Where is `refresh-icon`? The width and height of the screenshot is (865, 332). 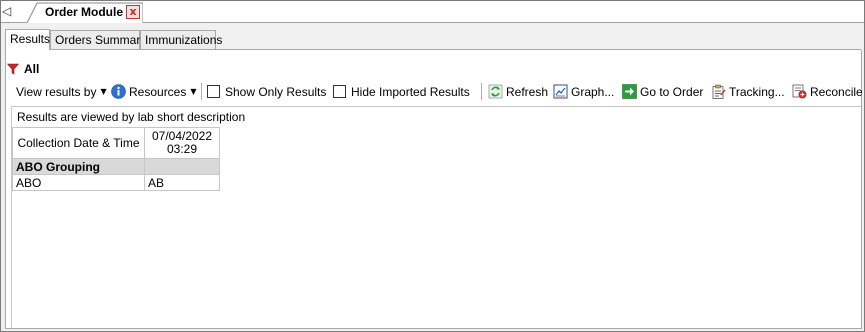 refresh-icon is located at coordinates (495, 91).